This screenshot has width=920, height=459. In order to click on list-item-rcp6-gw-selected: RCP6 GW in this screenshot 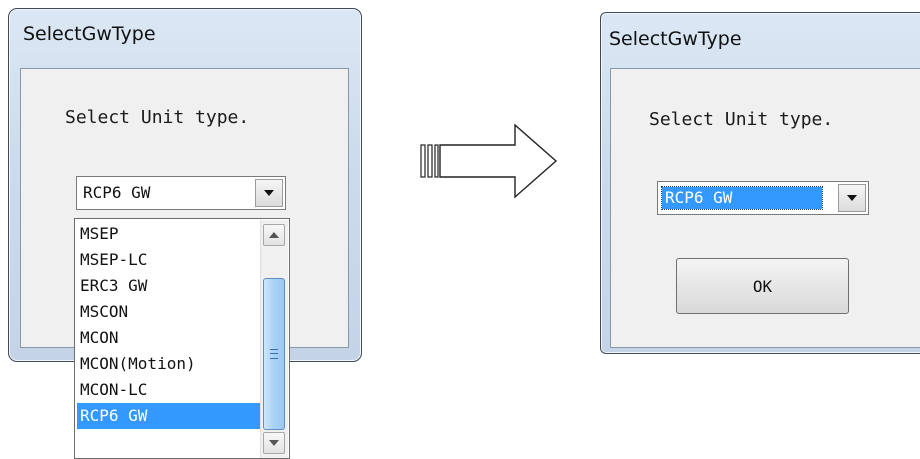, I will do `click(169, 416)`.